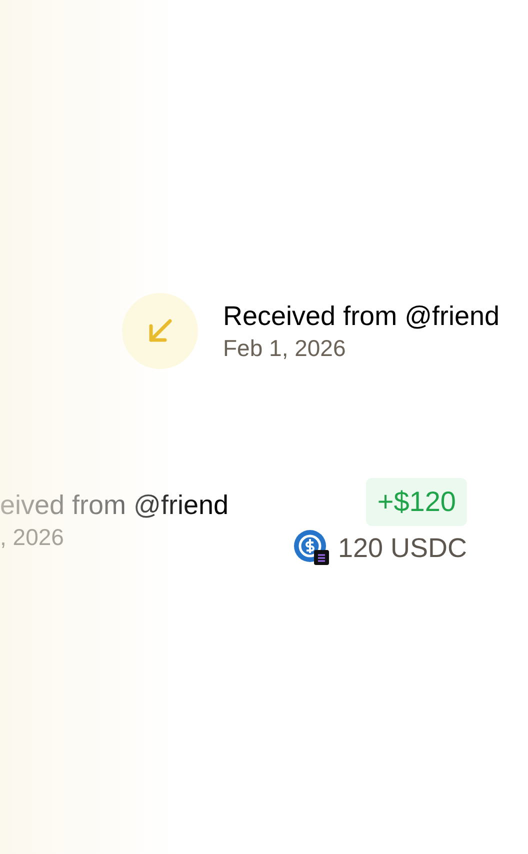  I want to click on token-amount: 120 USDC, so click(402, 548).